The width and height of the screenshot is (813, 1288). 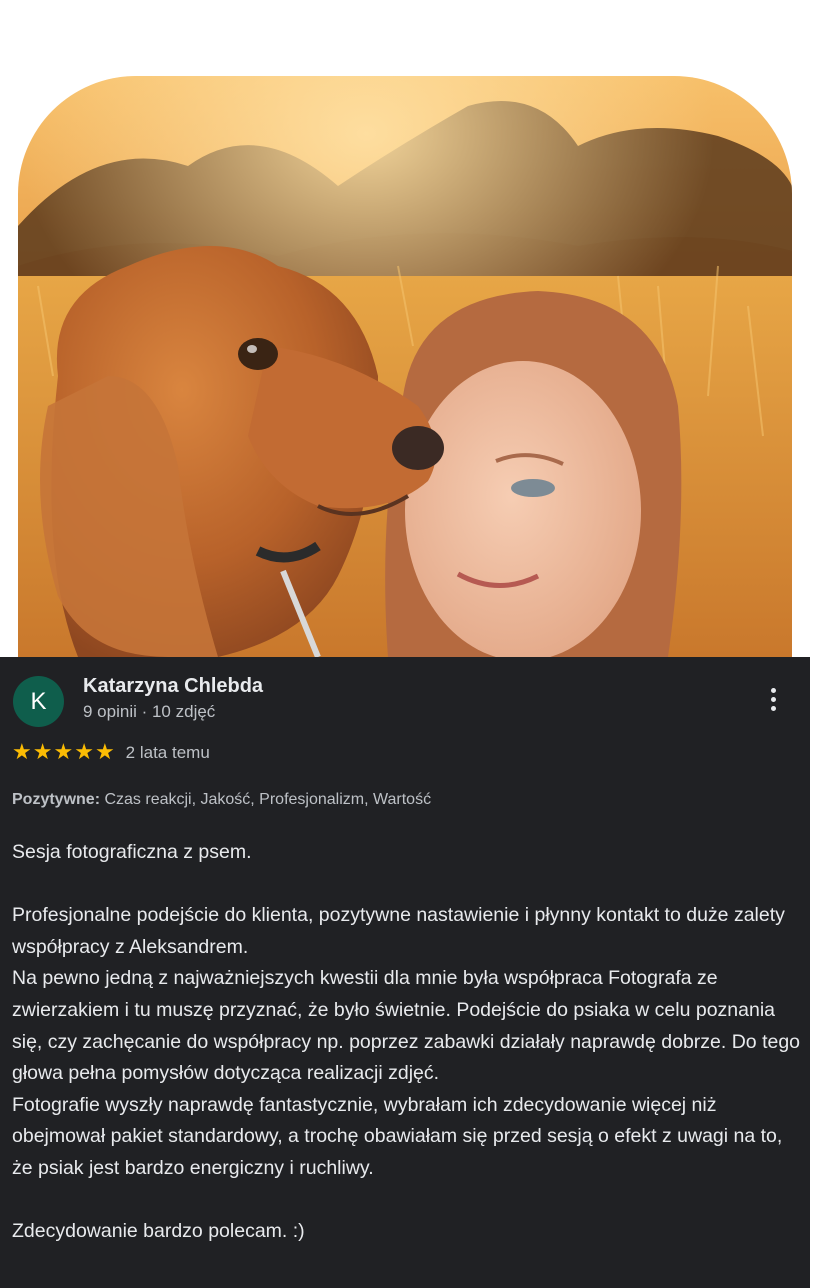 What do you see at coordinates (56, 799) in the screenshot?
I see `attributes-label: Pozytywne:` at bounding box center [56, 799].